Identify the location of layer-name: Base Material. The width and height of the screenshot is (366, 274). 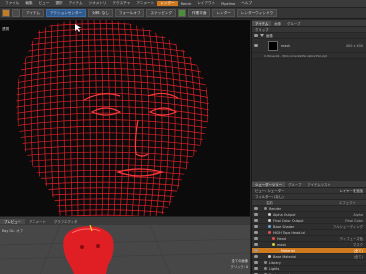
(285, 256).